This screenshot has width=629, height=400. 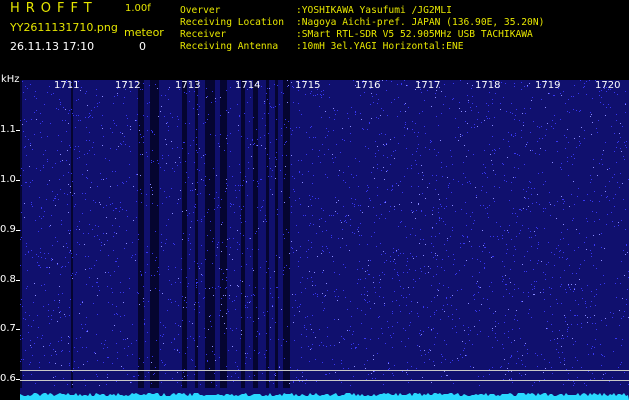 What do you see at coordinates (548, 85) in the screenshot?
I see `x-tick-label: 1719` at bounding box center [548, 85].